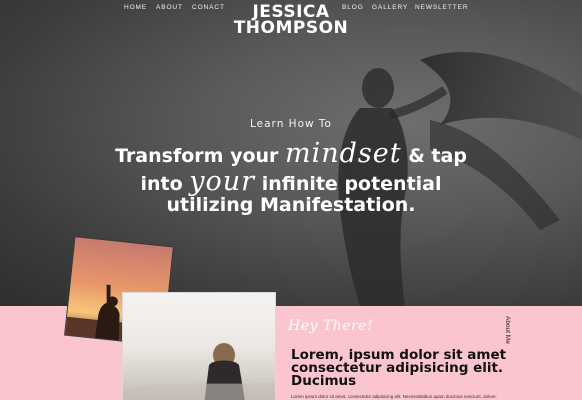 This screenshot has width=582, height=400. I want to click on hero-headline-line1: Transform your mindset & tap, so click(291, 153).